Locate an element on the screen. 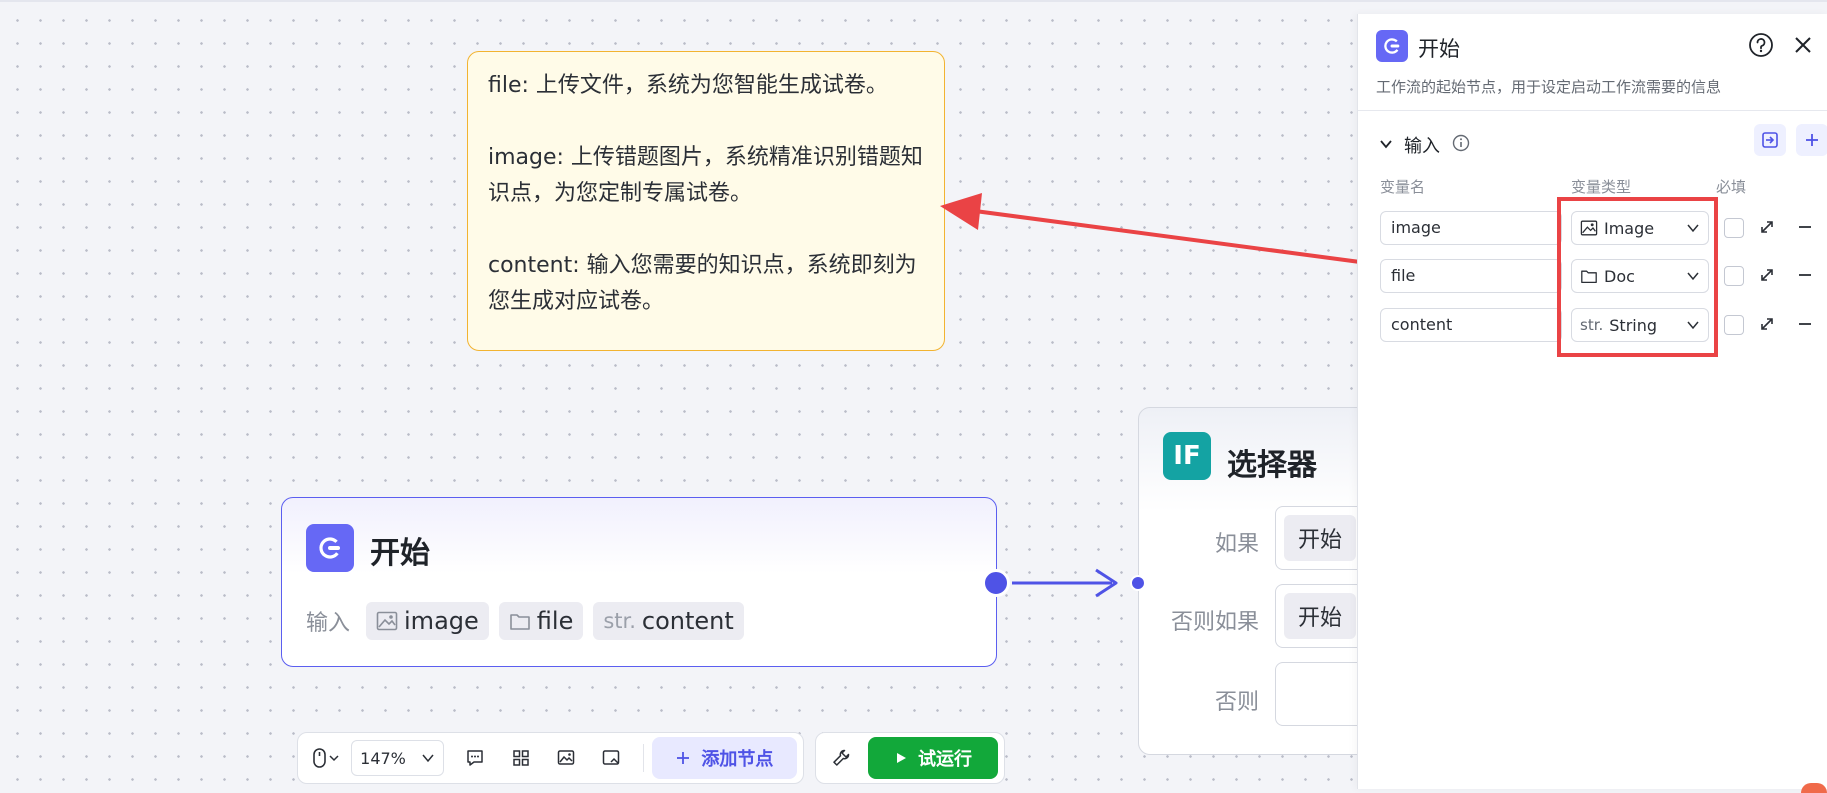 This screenshot has width=1827, height=793. add-node-button: 添加节点 is located at coordinates (724, 758).